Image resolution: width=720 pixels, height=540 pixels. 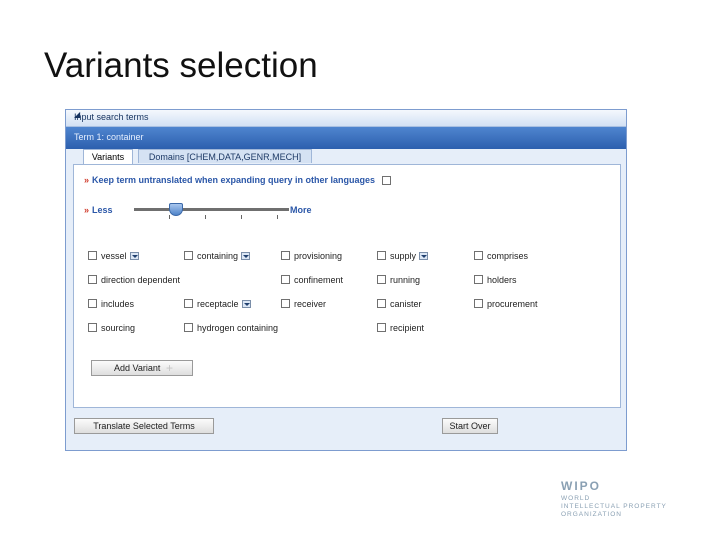 I want to click on variant-comprises: comprises, so click(x=501, y=256).